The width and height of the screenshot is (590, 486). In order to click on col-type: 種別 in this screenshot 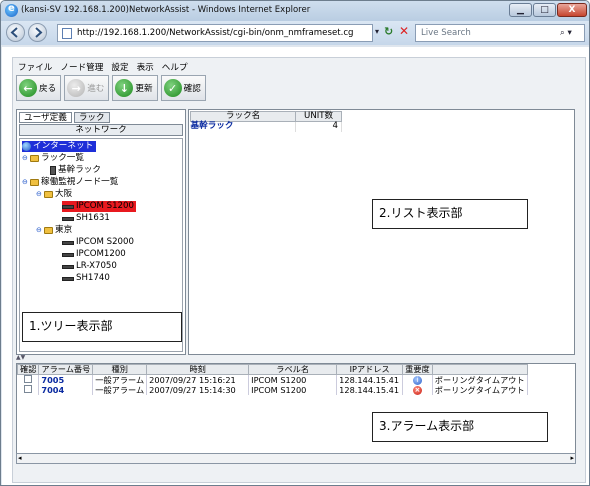, I will do `click(120, 369)`.